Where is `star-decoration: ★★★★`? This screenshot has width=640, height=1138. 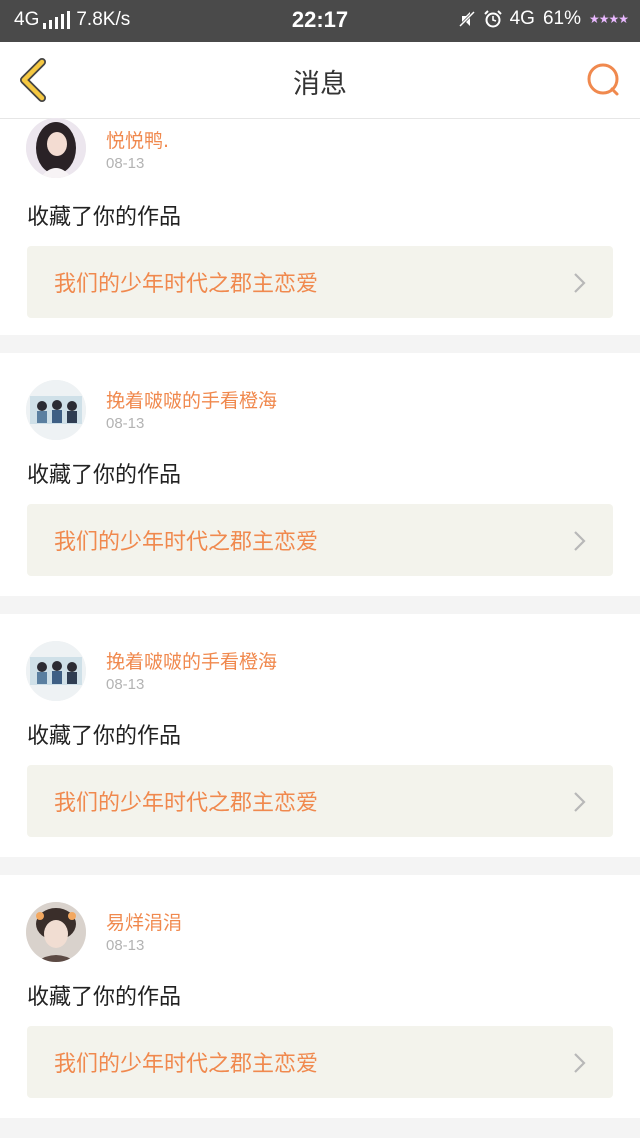
star-decoration: ★★★★ is located at coordinates (608, 19).